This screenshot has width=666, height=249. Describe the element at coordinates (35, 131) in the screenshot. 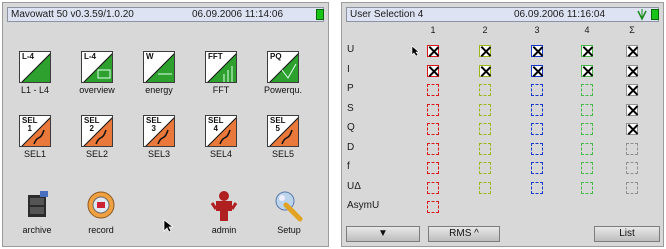

I see `sel1-icon: SEL 1` at that location.